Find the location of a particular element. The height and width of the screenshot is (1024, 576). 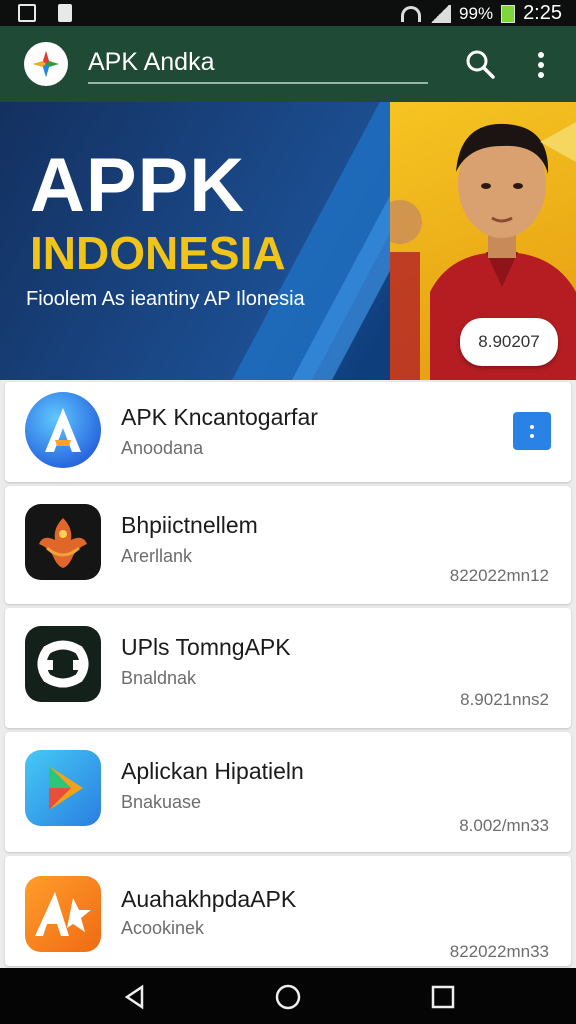

home-icon is located at coordinates (288, 997).